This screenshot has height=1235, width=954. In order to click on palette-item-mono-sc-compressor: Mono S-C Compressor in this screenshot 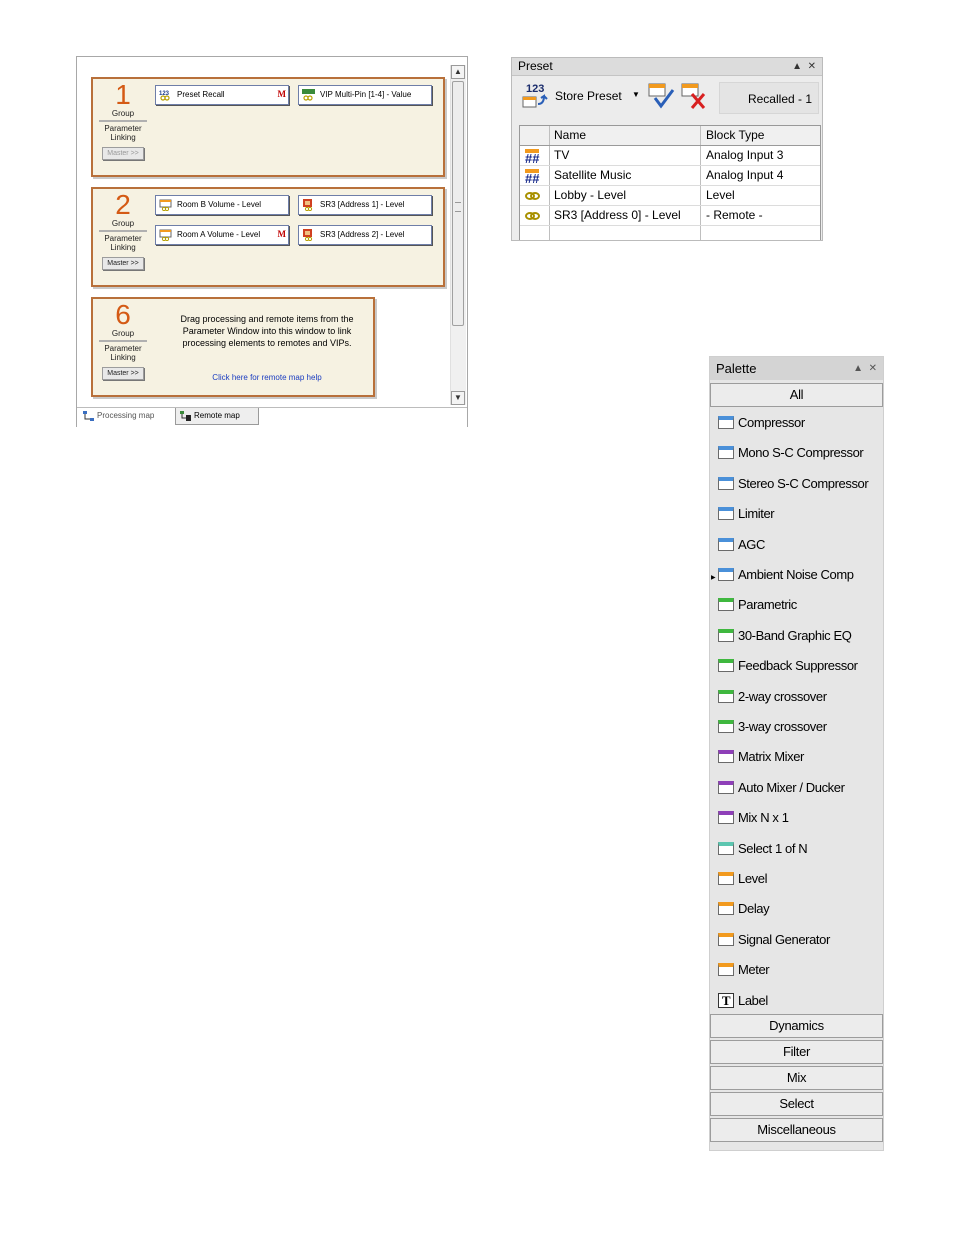, I will do `click(791, 453)`.